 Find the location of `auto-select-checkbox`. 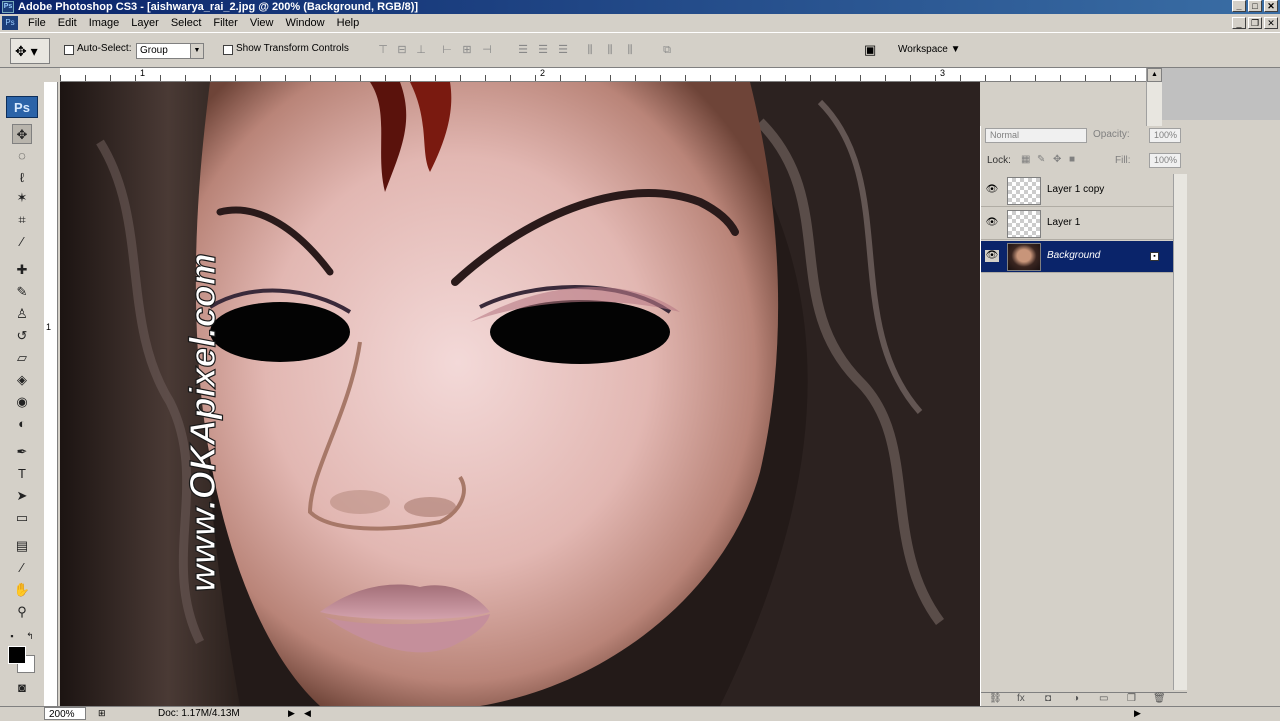

auto-select-checkbox is located at coordinates (69, 50).